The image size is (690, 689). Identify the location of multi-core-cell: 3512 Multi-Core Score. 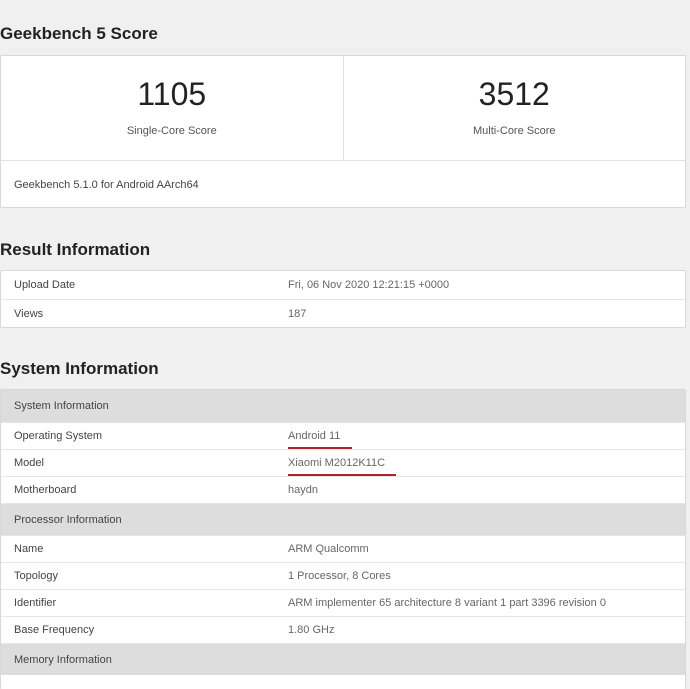
(514, 108).